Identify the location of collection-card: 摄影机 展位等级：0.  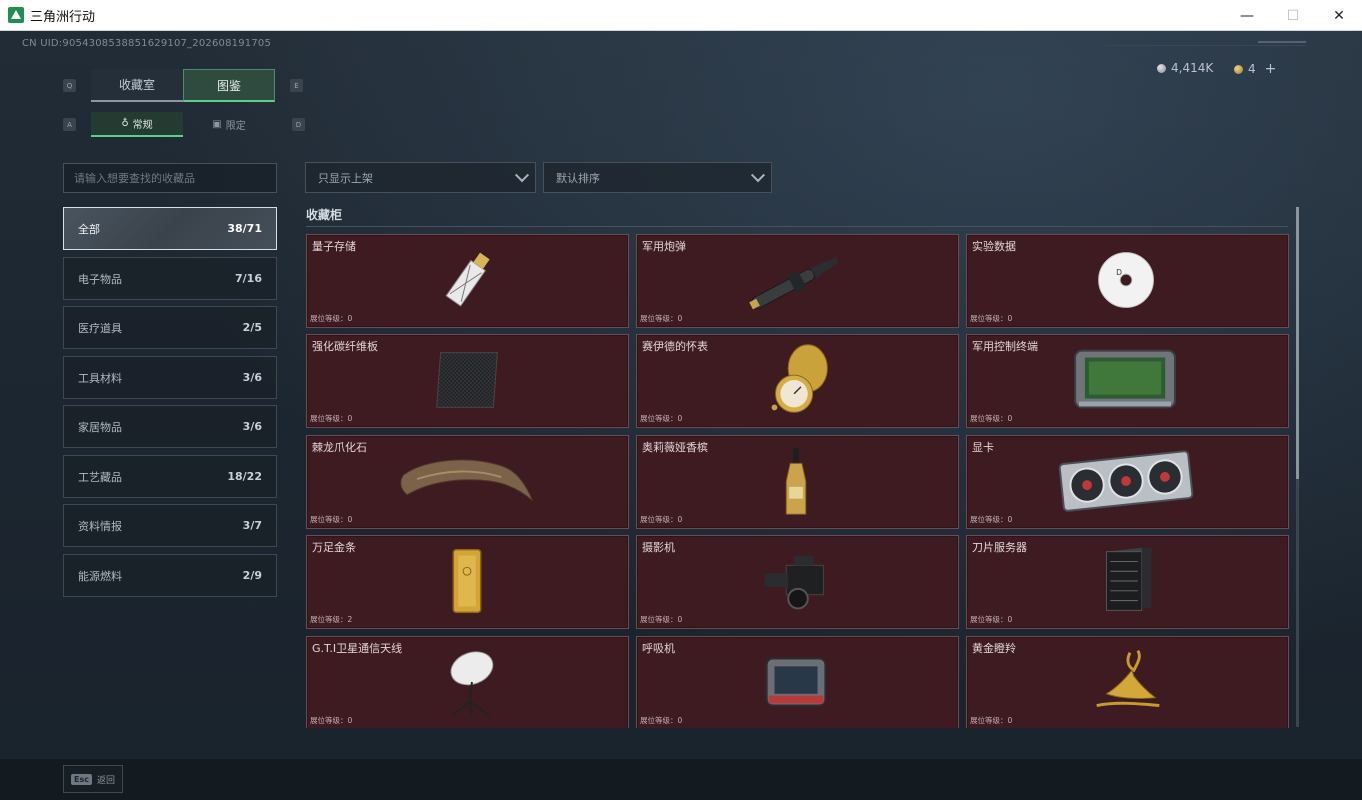
(797, 582).